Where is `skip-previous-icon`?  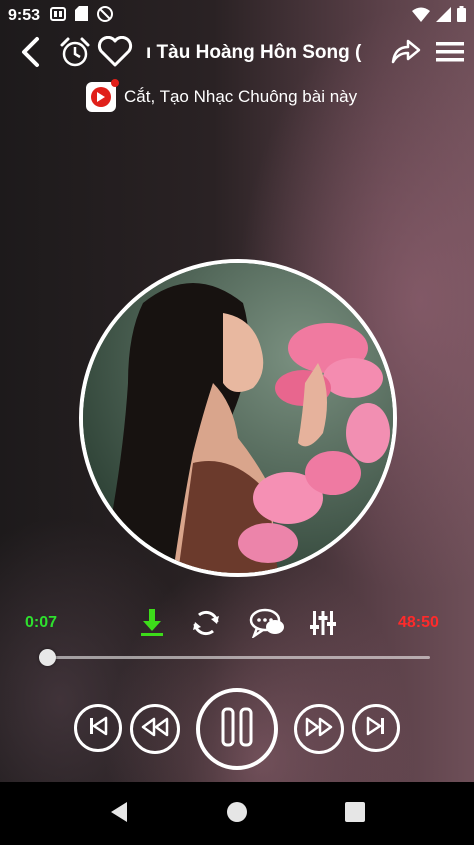
skip-previous-icon is located at coordinates (98, 728).